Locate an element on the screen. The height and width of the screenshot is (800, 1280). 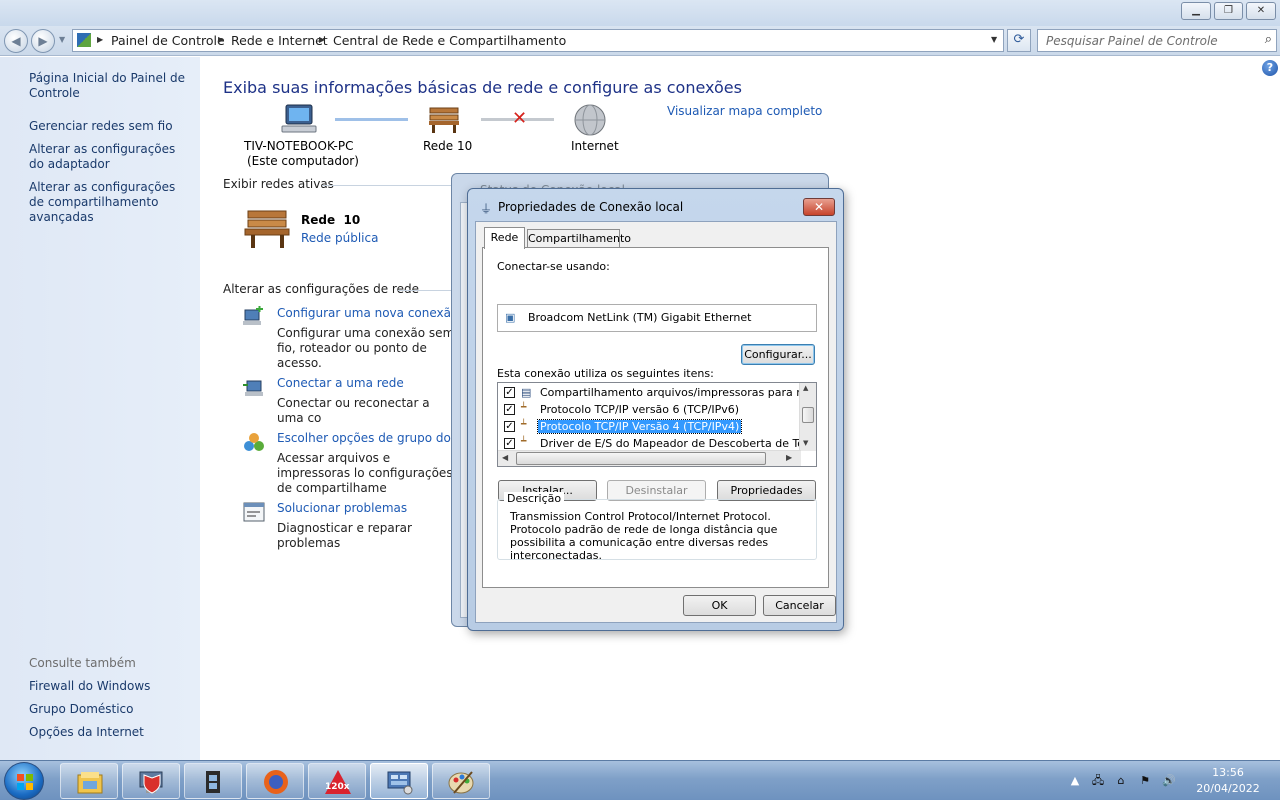
tab-compartilhamento: Compartilhamento is located at coordinates (579, 238).